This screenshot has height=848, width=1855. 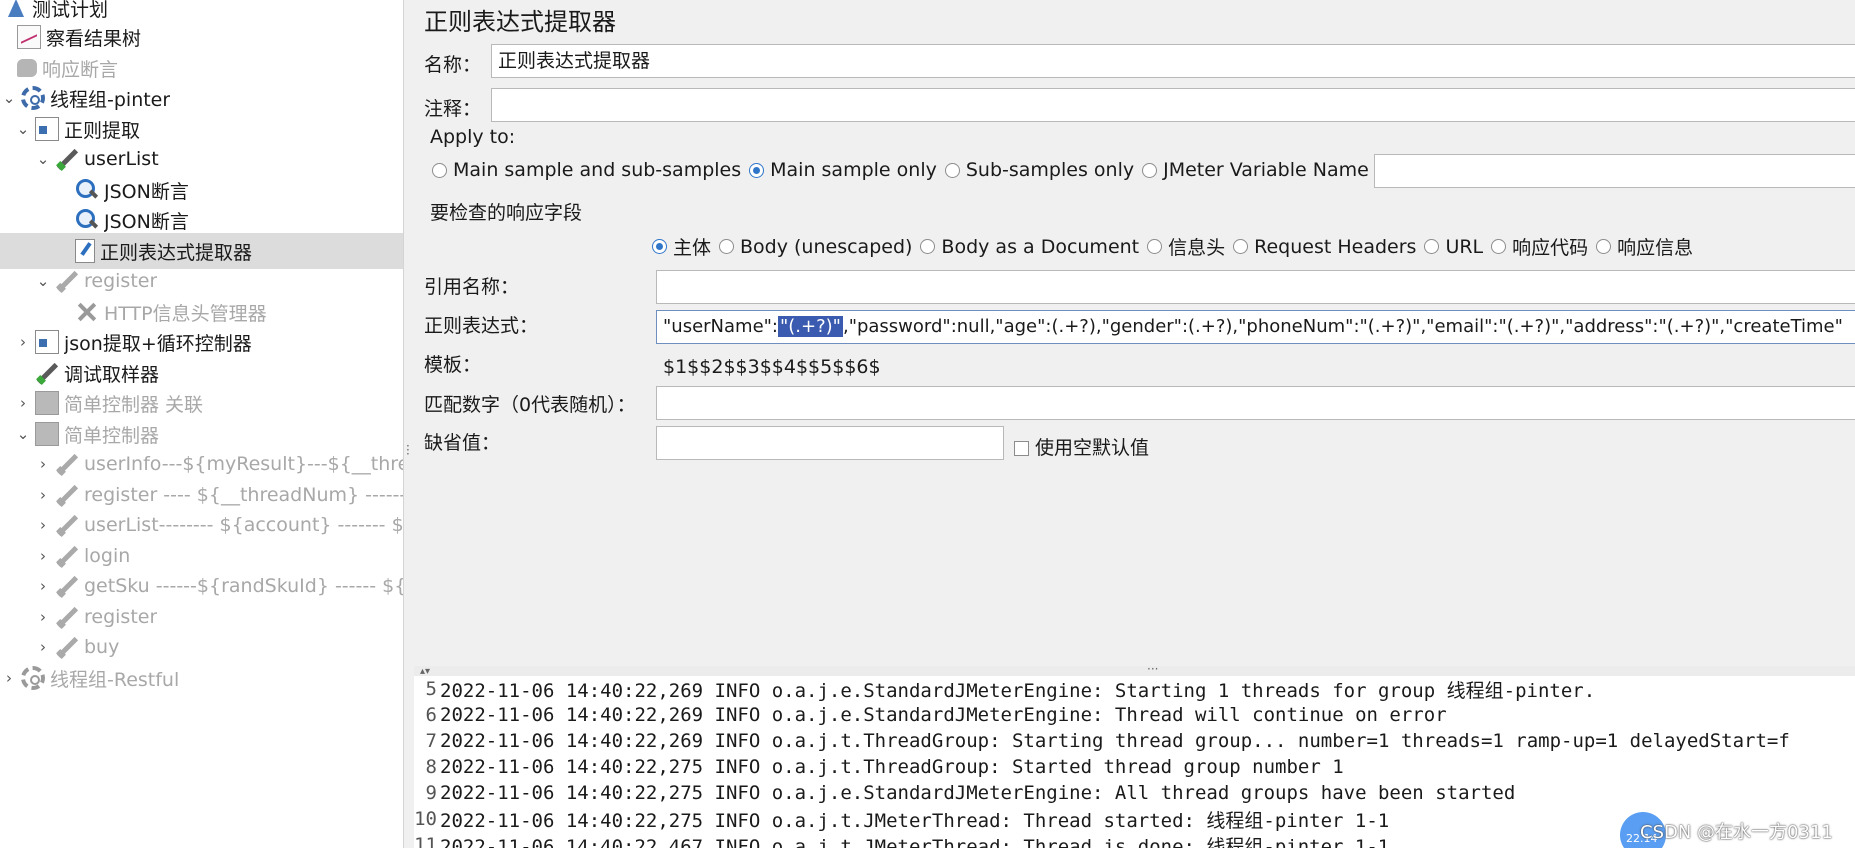 What do you see at coordinates (530, 405) in the screenshot?
I see `match-number-label: 匹配数字（0代表随机）：` at bounding box center [530, 405].